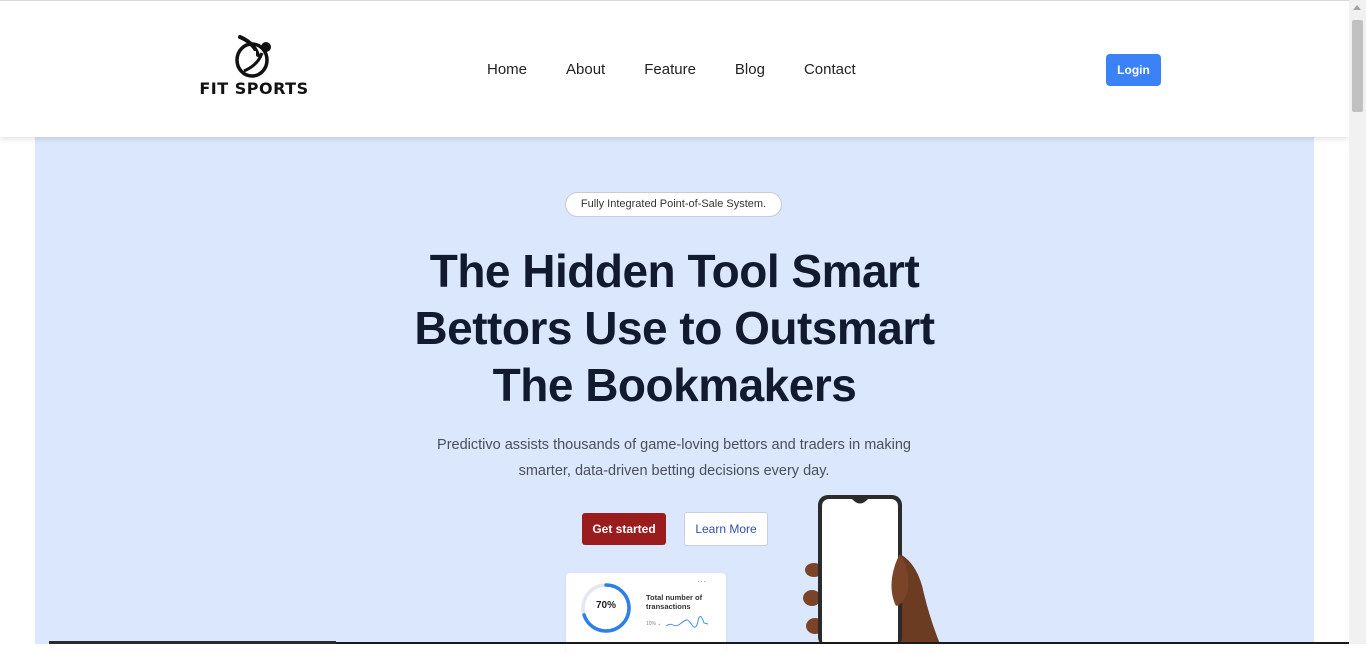  What do you see at coordinates (701, 581) in the screenshot?
I see `more-horizontal-icon: ···` at bounding box center [701, 581].